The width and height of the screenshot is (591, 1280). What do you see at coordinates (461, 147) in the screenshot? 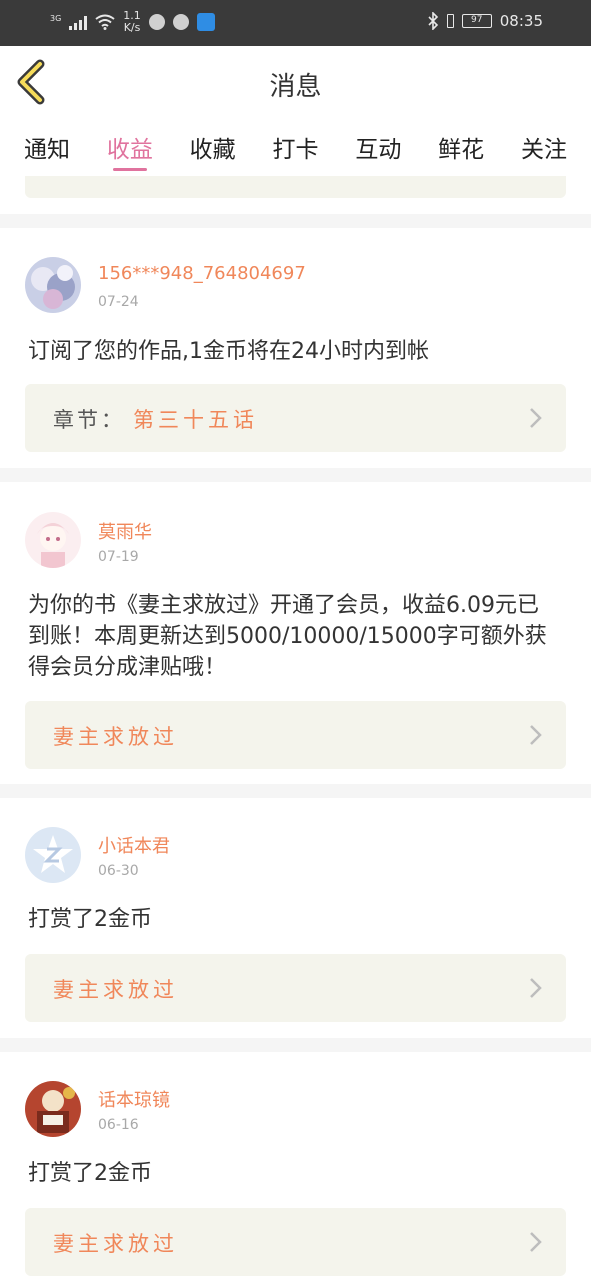
I see `tab-flowers: 鲜花` at bounding box center [461, 147].